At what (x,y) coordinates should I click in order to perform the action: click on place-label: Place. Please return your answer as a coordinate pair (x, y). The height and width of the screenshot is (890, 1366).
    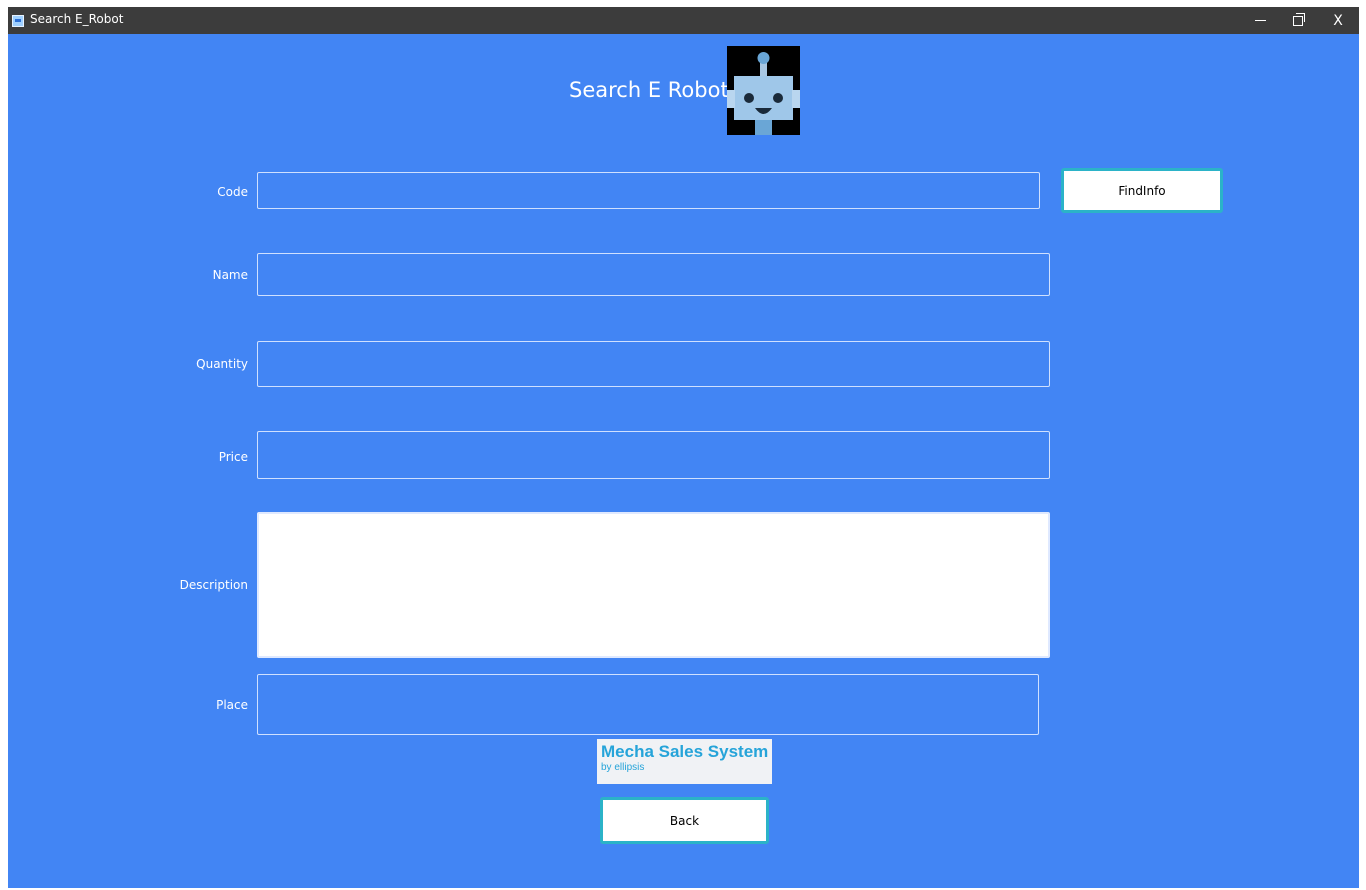
    Looking at the image, I should click on (232, 705).